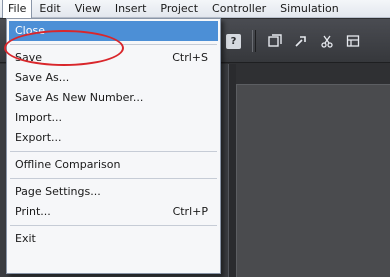 The width and height of the screenshot is (390, 277). Describe the element at coordinates (327, 41) in the screenshot. I see `cut-icon` at that location.